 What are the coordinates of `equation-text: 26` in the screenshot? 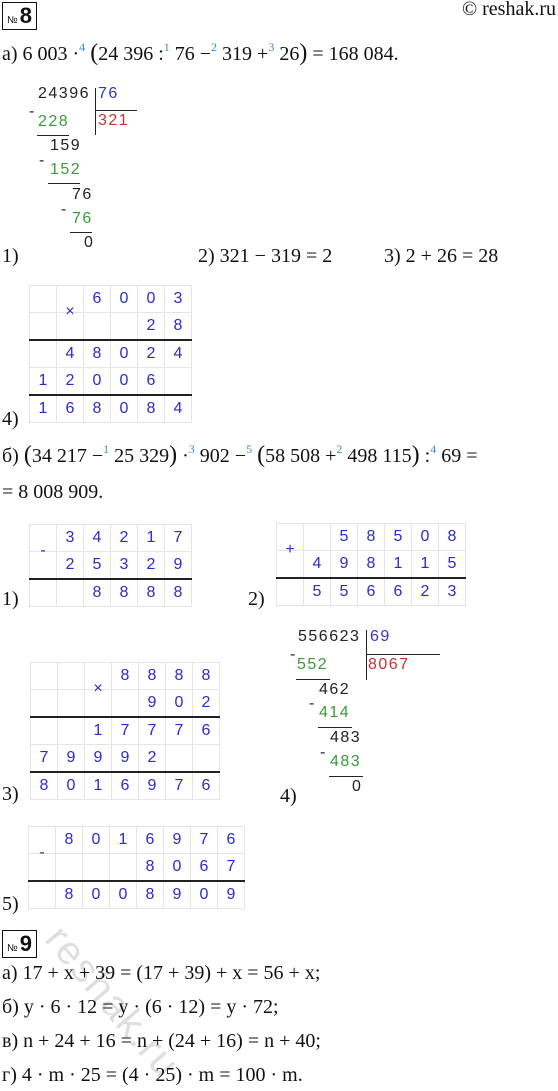 It's located at (287, 54).